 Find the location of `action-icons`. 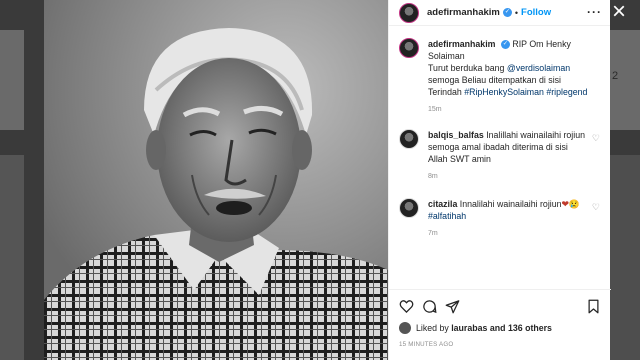

action-icons is located at coordinates (500, 306).